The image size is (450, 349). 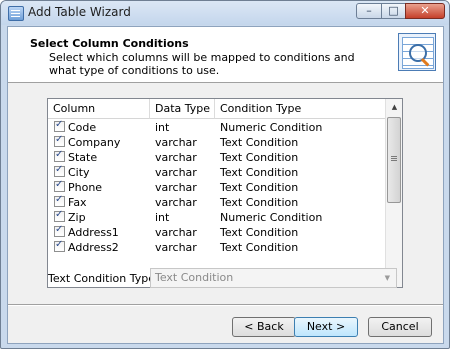 What do you see at coordinates (109, 43) in the screenshot?
I see `page-title: Select Column Conditions` at bounding box center [109, 43].